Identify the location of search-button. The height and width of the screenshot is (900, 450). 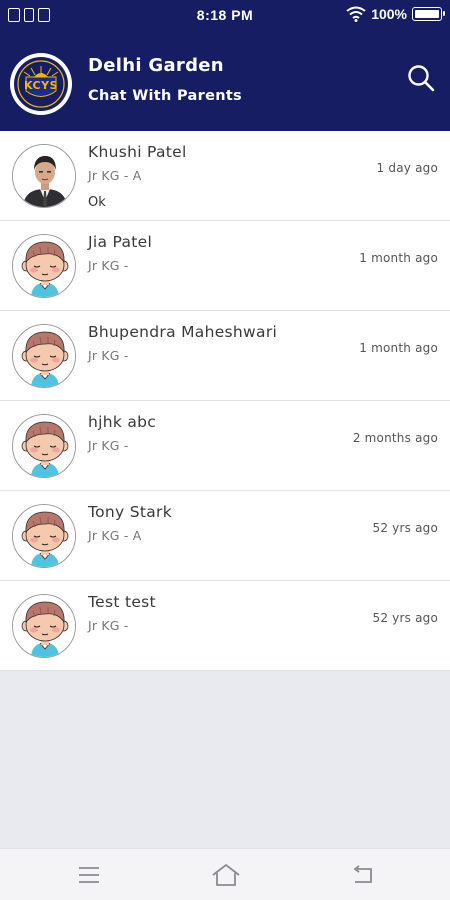
(421, 78).